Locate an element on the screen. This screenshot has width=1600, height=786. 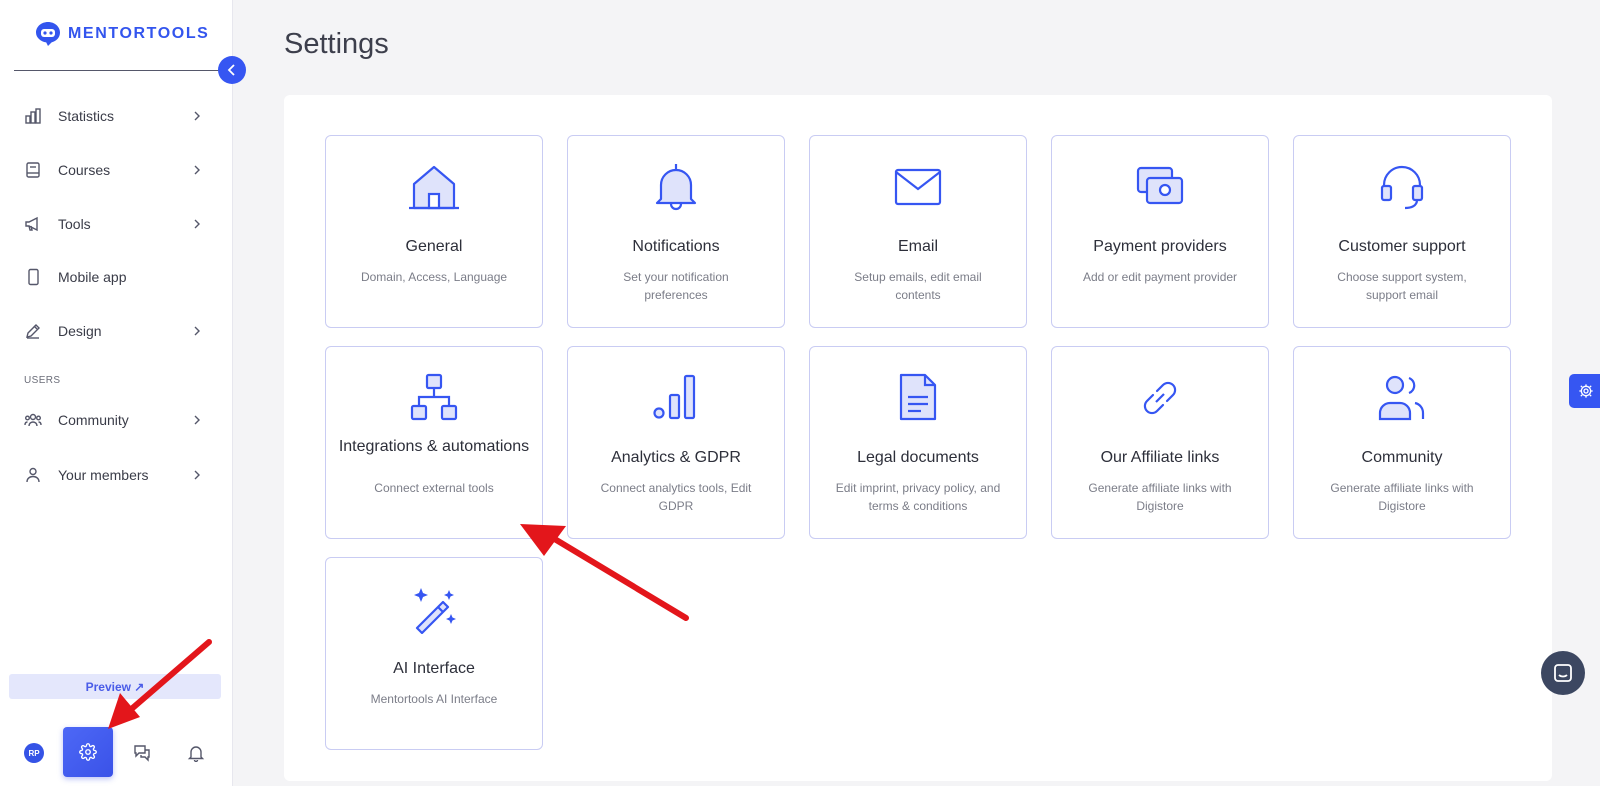
divider is located at coordinates (116, 70).